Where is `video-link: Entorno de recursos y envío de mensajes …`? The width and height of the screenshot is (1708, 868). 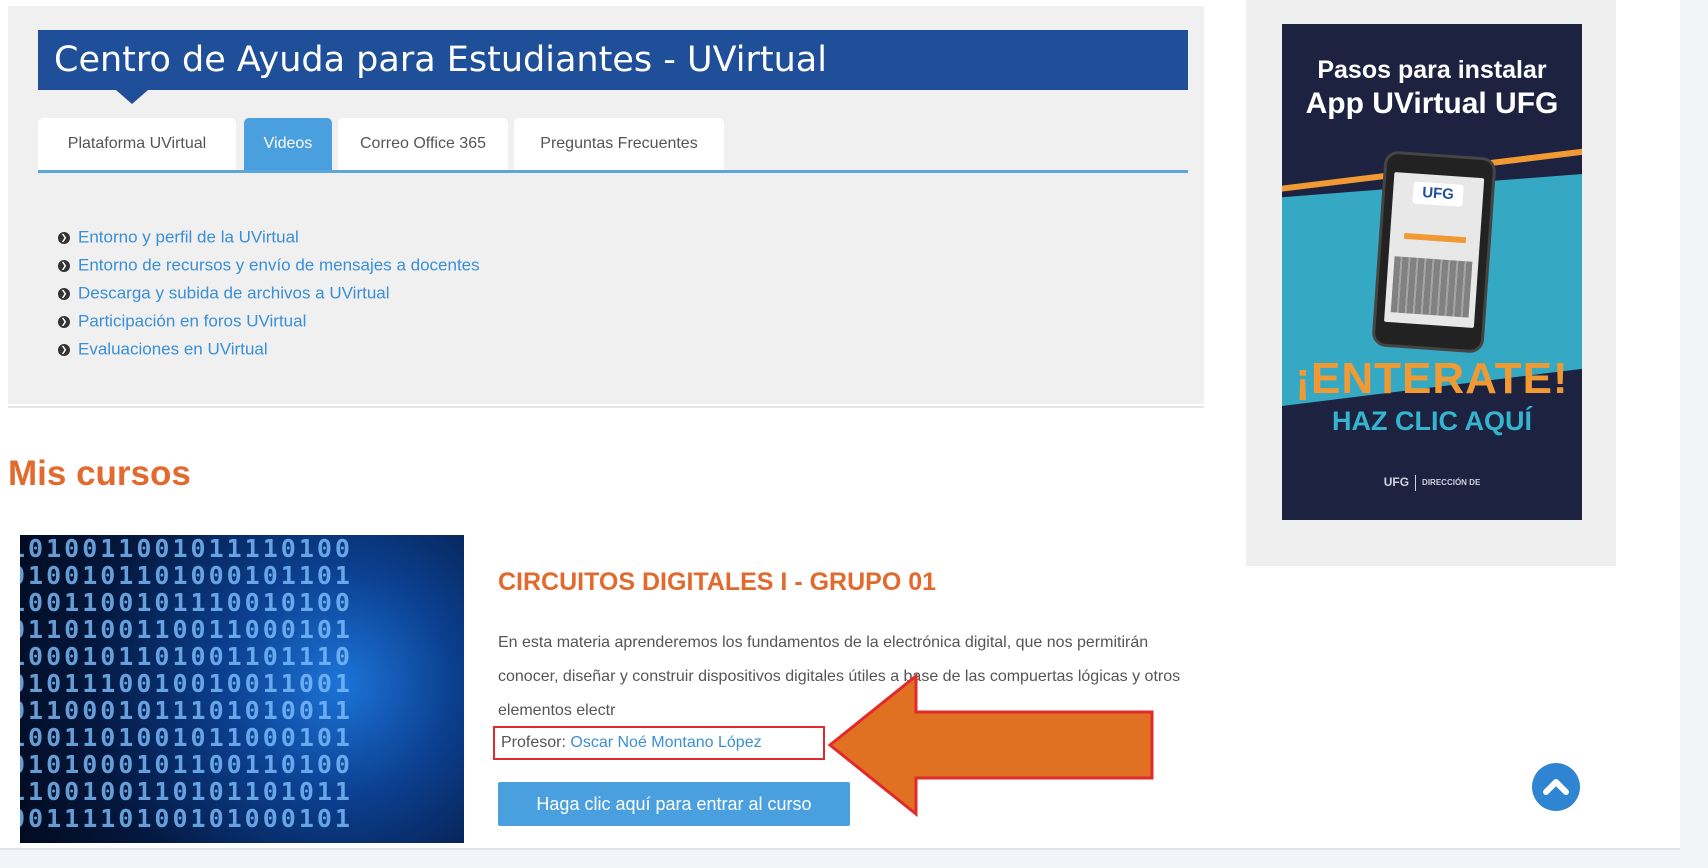 video-link: Entorno de recursos y envío de mensajes … is located at coordinates (279, 265).